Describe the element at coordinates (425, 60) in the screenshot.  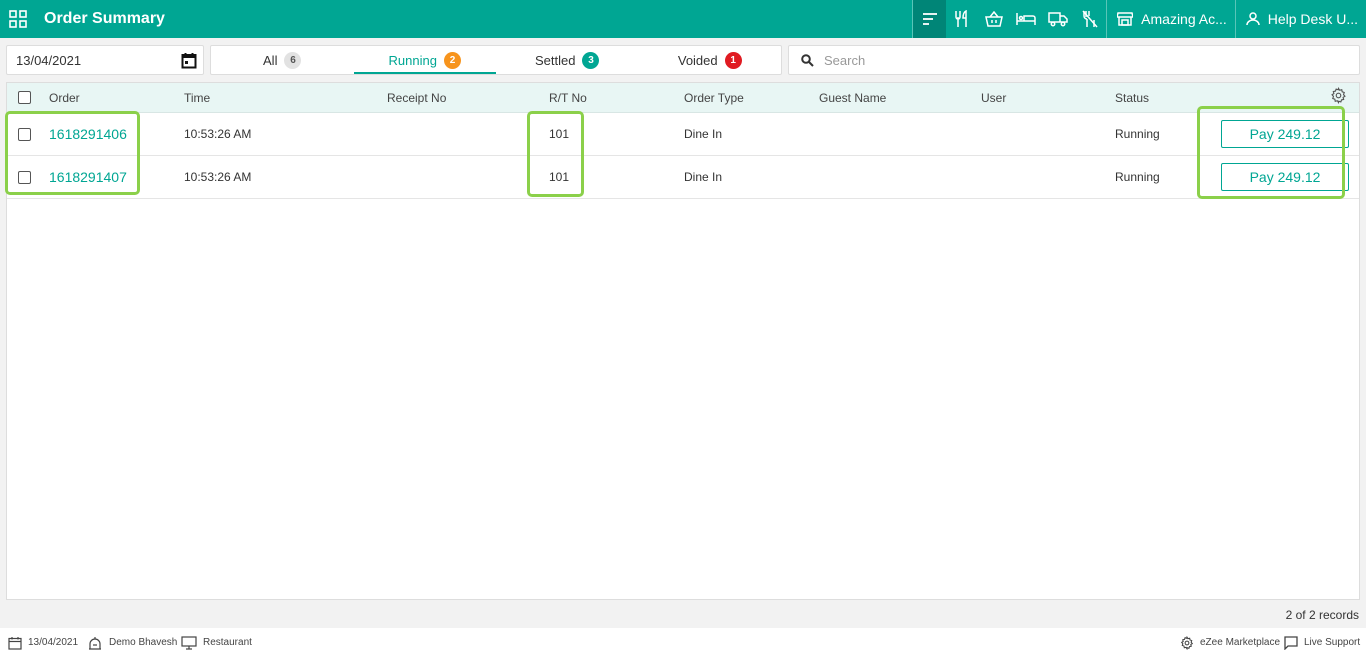
I see `tab-running: Running 2` at that location.